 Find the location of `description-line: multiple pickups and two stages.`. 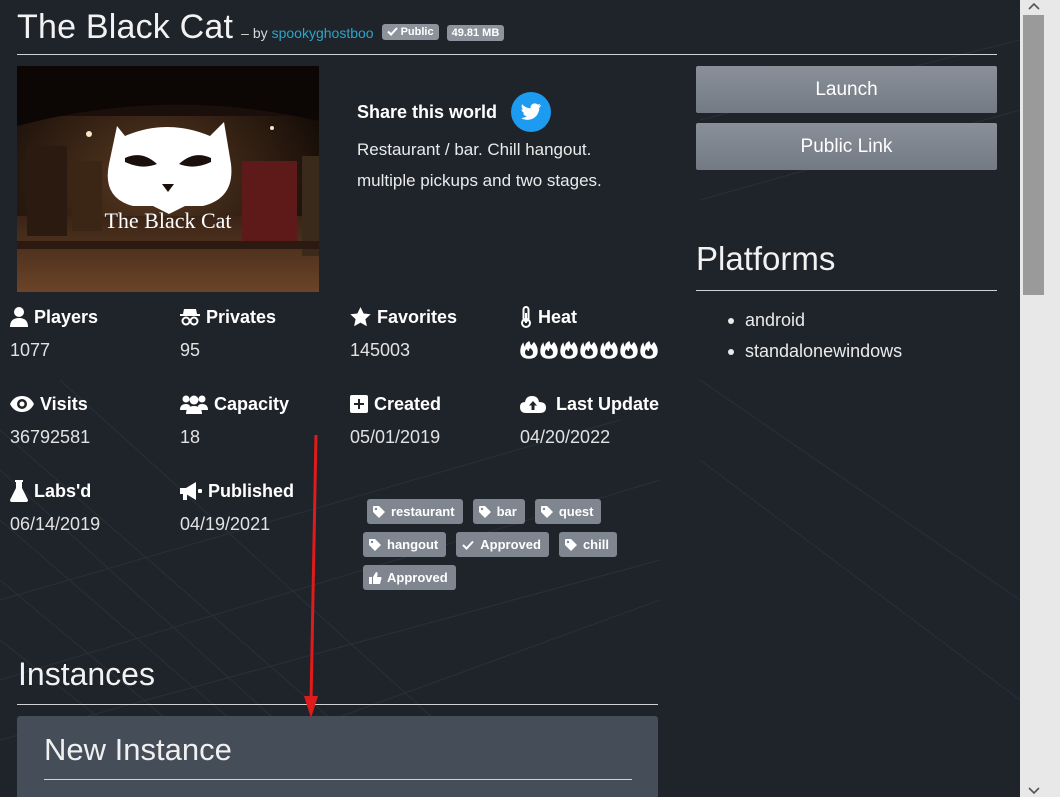

description-line: multiple pickups and two stages. is located at coordinates (479, 180).